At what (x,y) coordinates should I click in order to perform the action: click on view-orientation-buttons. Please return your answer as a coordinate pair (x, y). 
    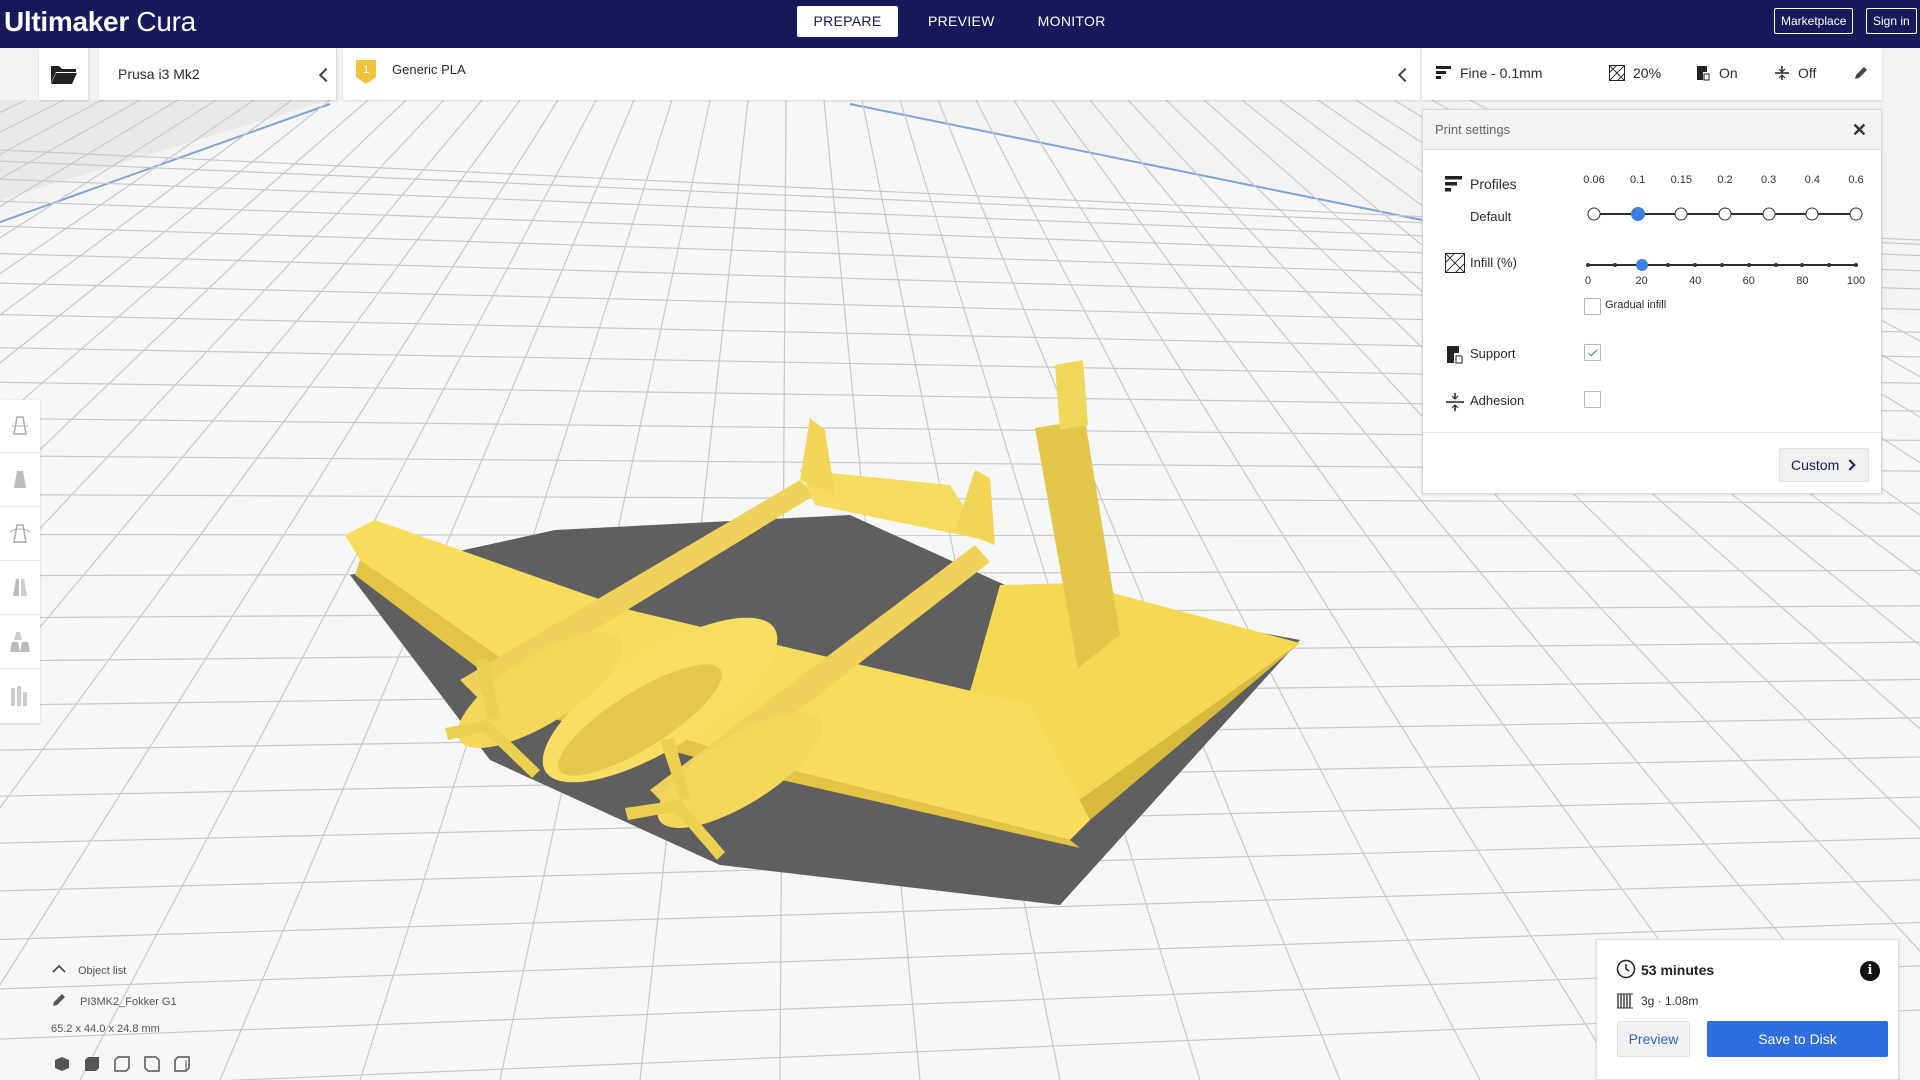
    Looking at the image, I should click on (122, 1064).